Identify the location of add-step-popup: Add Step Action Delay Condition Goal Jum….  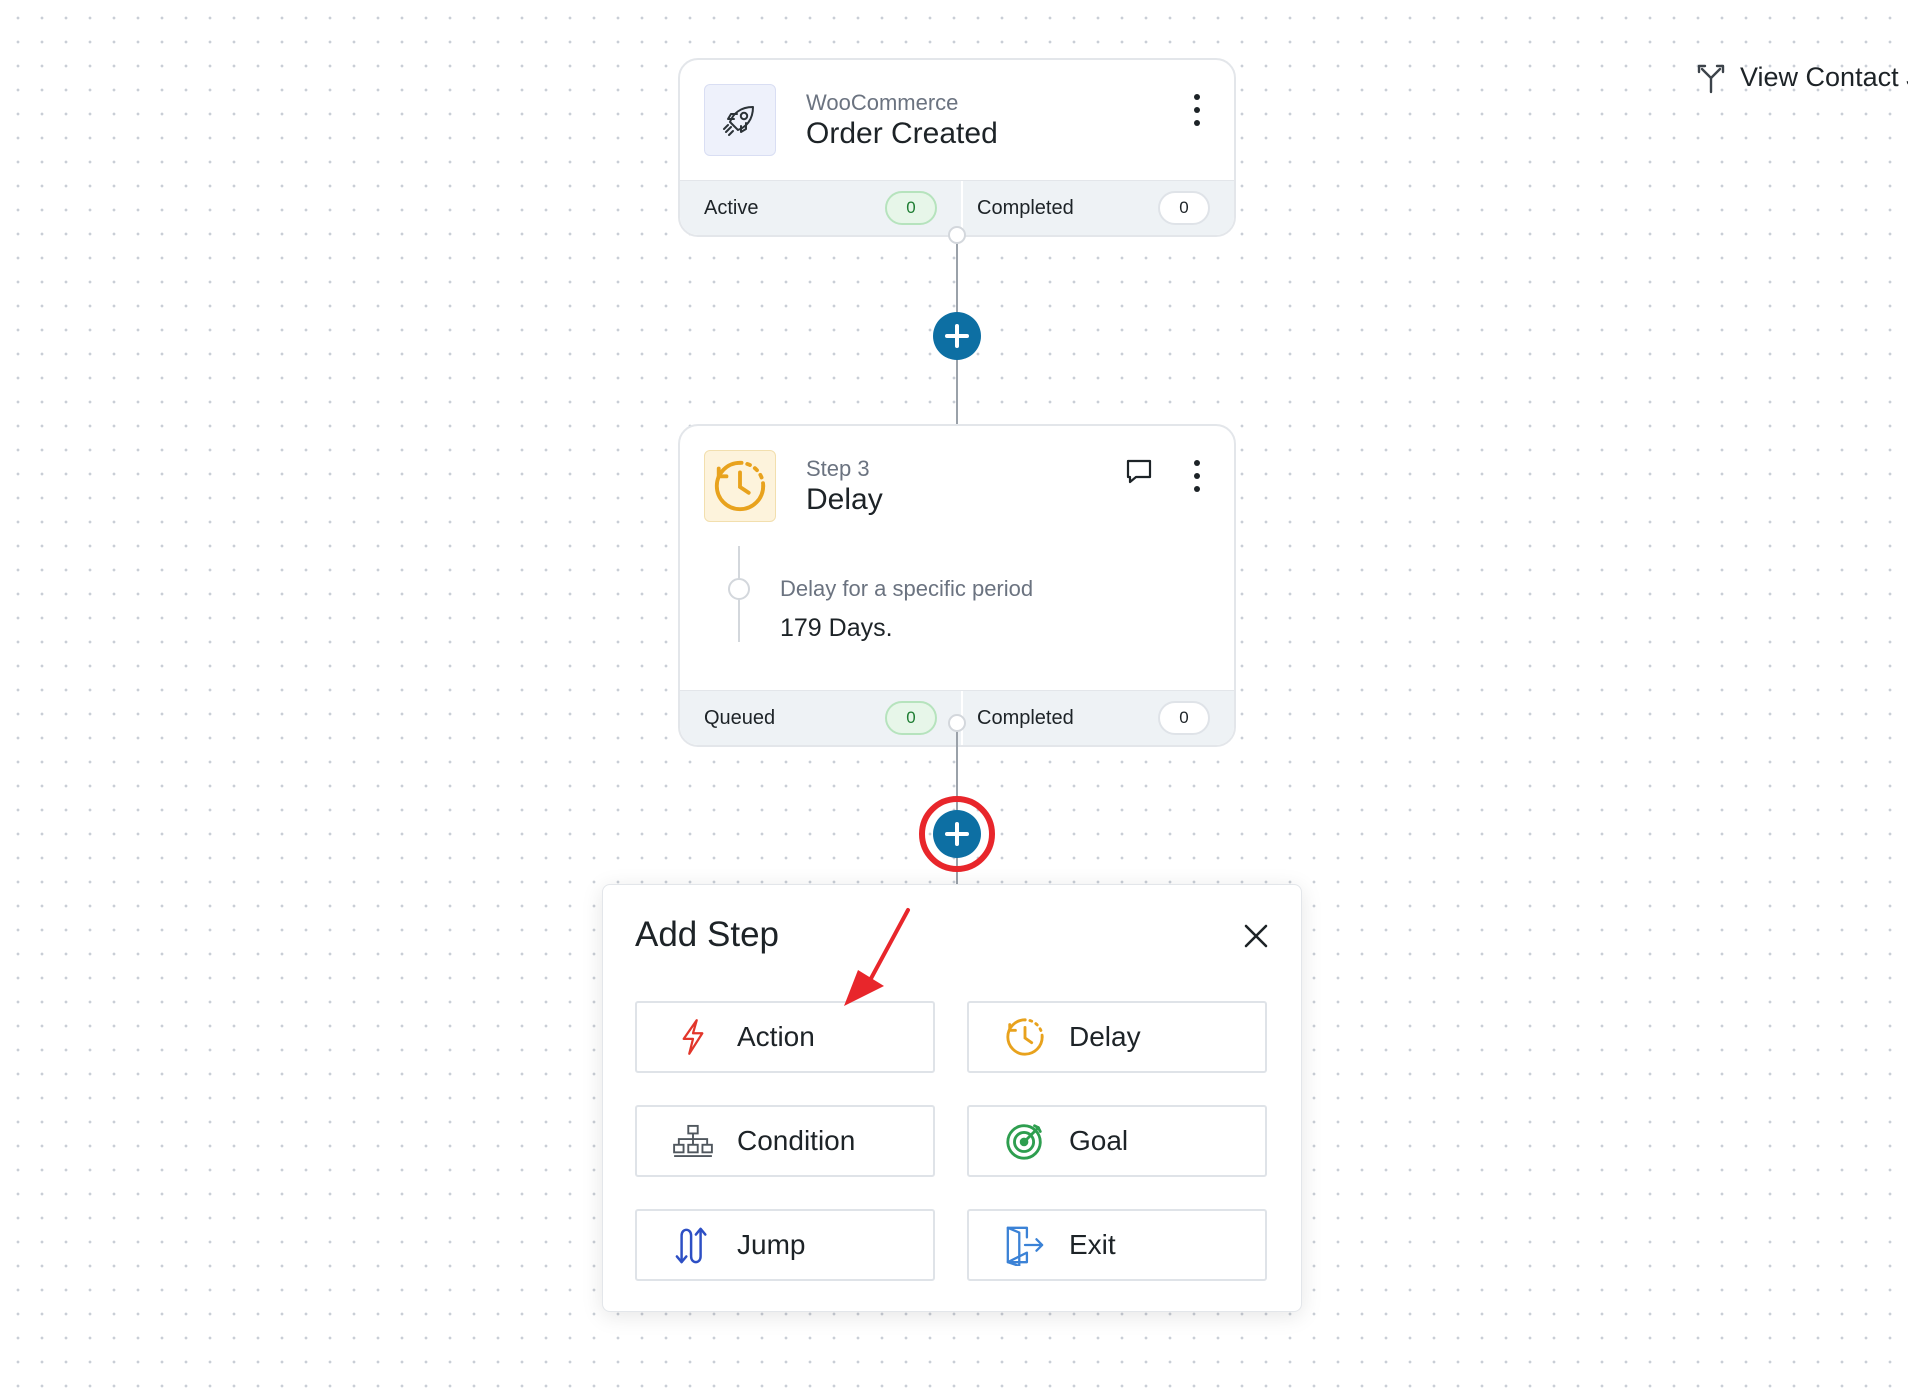
(952, 1098).